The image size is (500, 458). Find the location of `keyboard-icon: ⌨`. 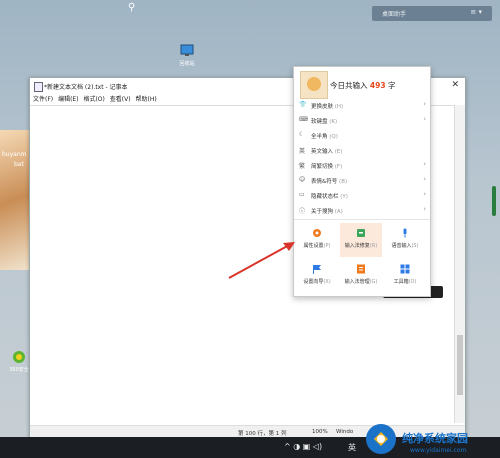

keyboard-icon: ⌨ is located at coordinates (303, 119).